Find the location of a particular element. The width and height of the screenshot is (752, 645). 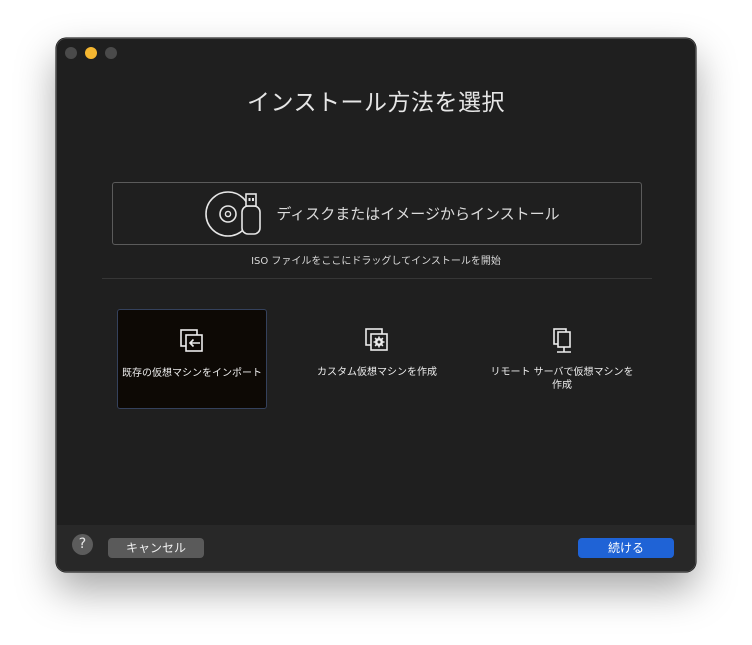

drag-iso-hint: ISO ファイルをここにドラッグしてインストールを開始 is located at coordinates (376, 261).